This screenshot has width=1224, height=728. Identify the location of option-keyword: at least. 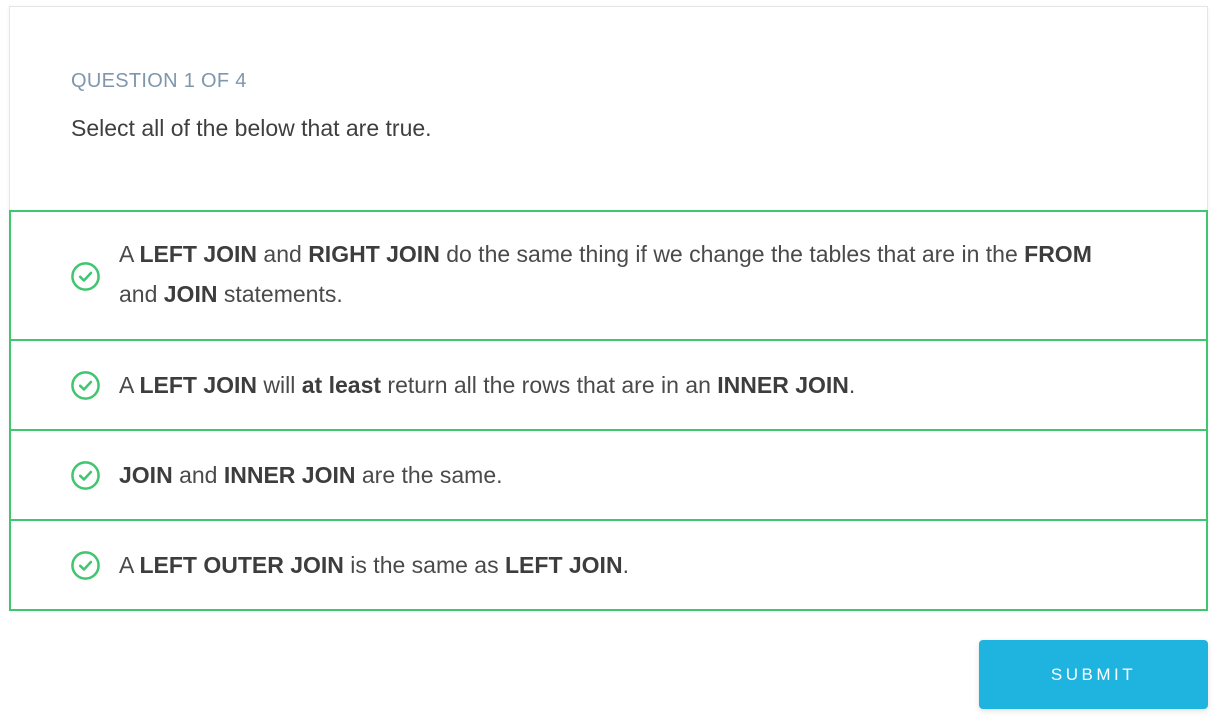
(341, 385).